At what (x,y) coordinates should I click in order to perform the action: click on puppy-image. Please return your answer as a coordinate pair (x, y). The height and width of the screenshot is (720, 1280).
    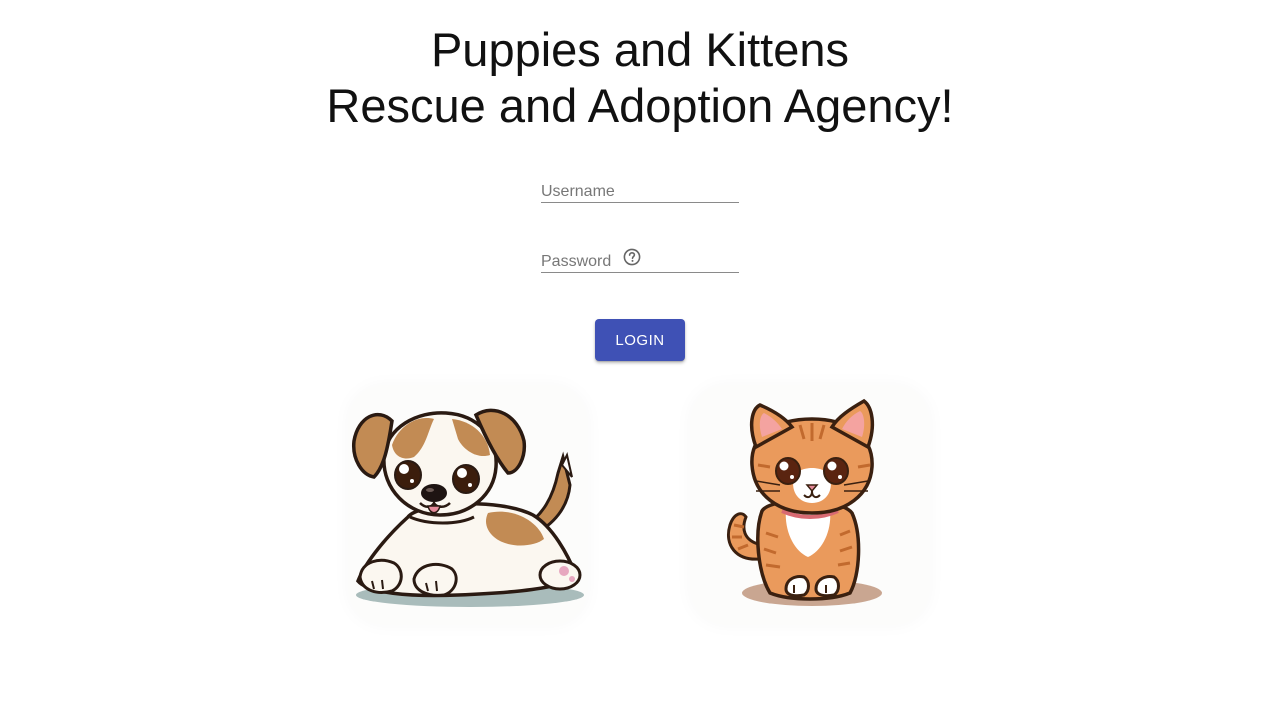
    Looking at the image, I should click on (468, 505).